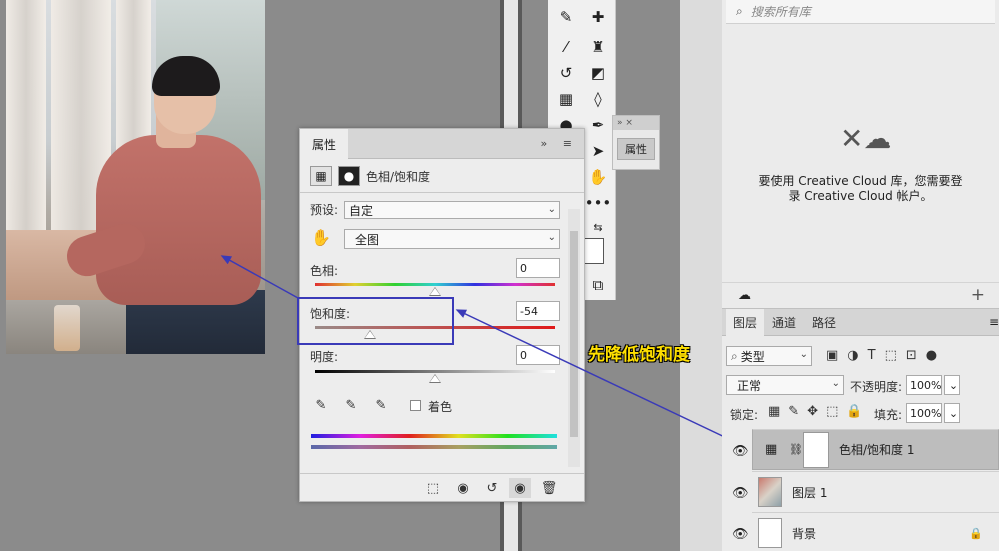 The height and width of the screenshot is (551, 999). What do you see at coordinates (625, 123) in the screenshot?
I see `mini-props-controls: » ×` at bounding box center [625, 123].